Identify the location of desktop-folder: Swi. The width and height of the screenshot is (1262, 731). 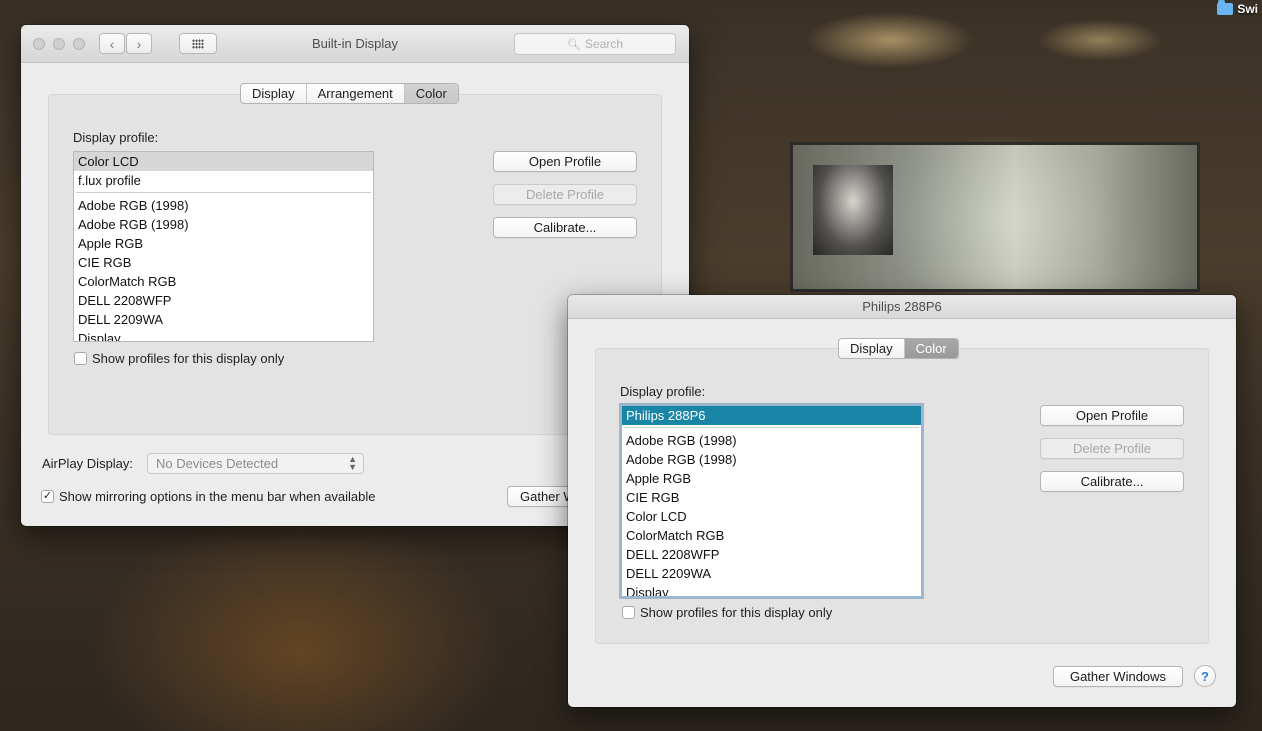
(1239, 9).